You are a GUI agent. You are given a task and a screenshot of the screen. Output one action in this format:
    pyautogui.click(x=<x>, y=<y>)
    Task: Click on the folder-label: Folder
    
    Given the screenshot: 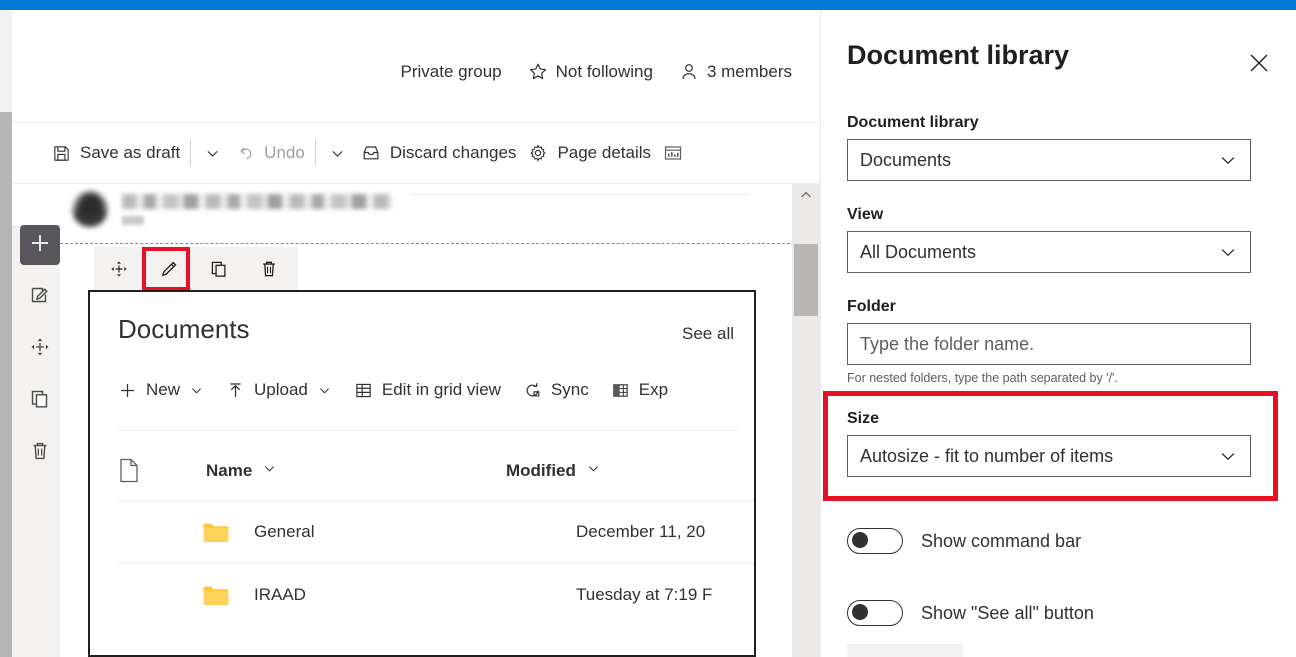 What is the action you would take?
    pyautogui.click(x=871, y=306)
    